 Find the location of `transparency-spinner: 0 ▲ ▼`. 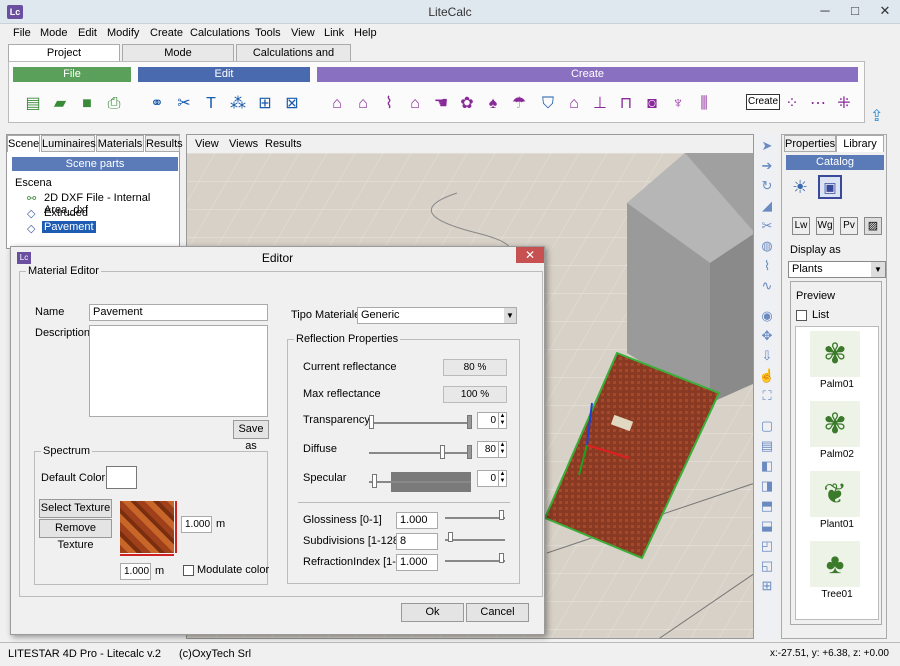

transparency-spinner: 0 ▲ ▼ is located at coordinates (492, 420).